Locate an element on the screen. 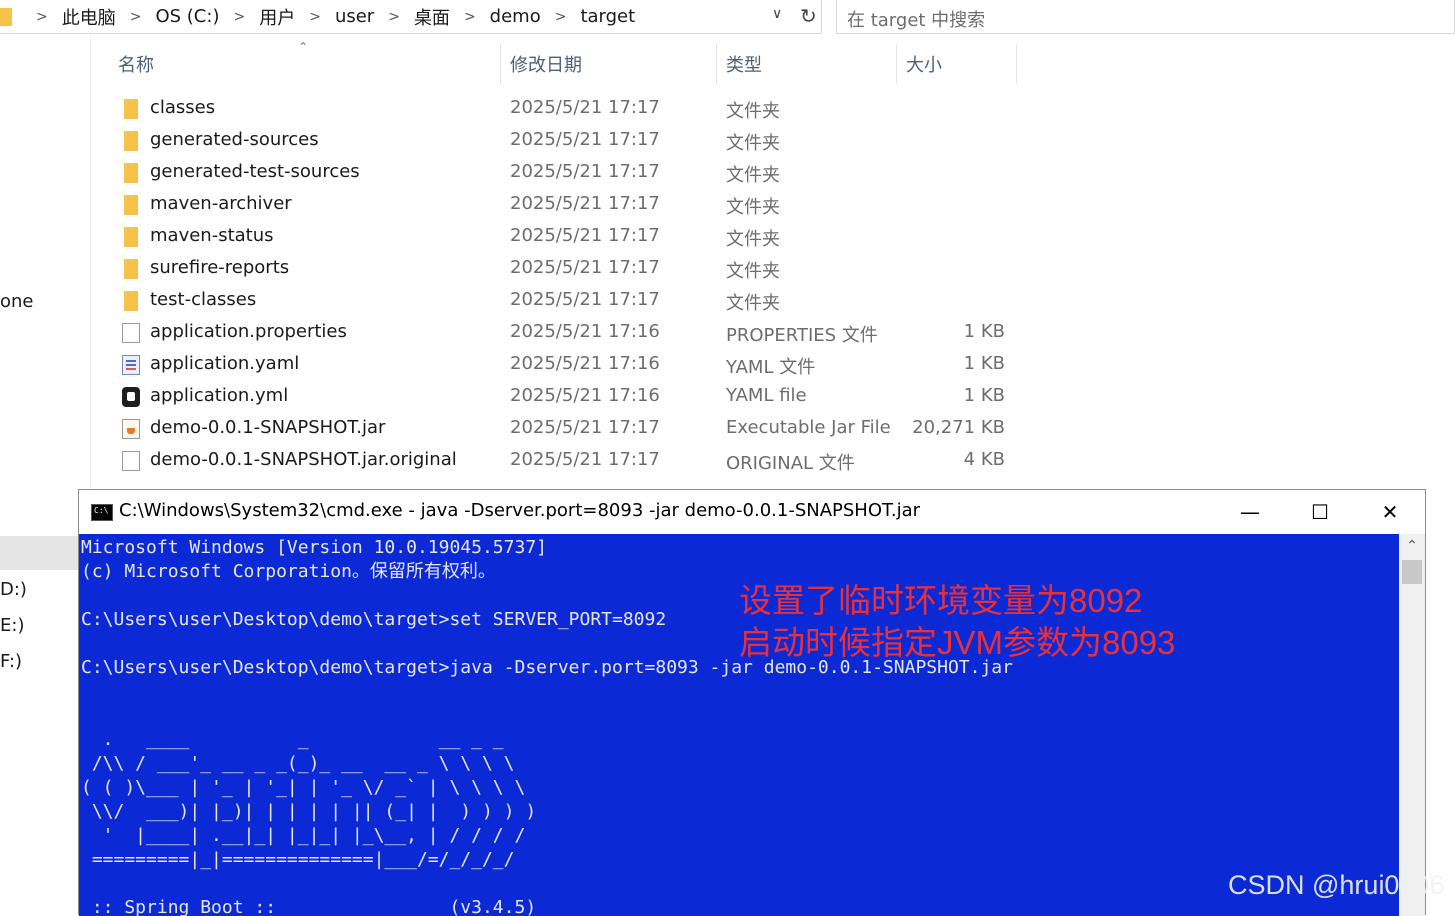  column-label: 类型 is located at coordinates (744, 65).